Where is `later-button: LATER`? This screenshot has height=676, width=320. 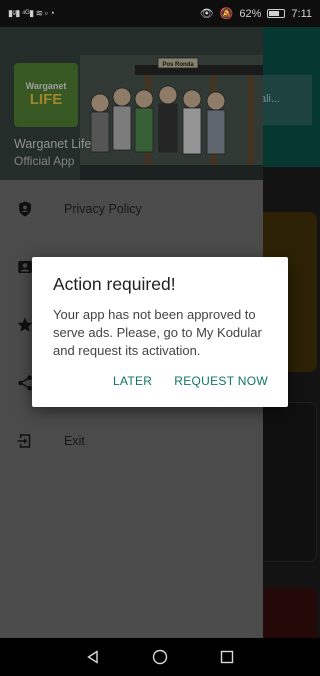
later-button: LATER is located at coordinates (132, 381).